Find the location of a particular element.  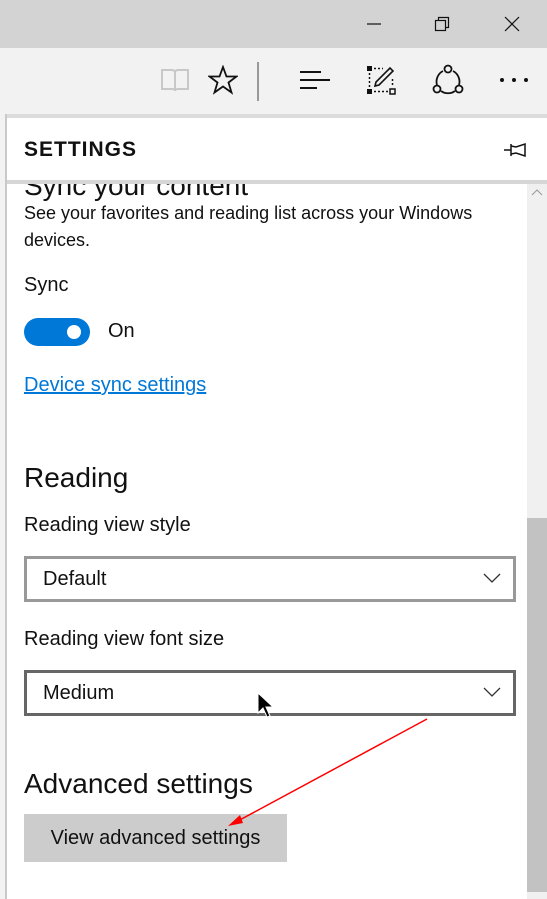

reading-view-font-size-label: Reading view font size is located at coordinates (124, 639).